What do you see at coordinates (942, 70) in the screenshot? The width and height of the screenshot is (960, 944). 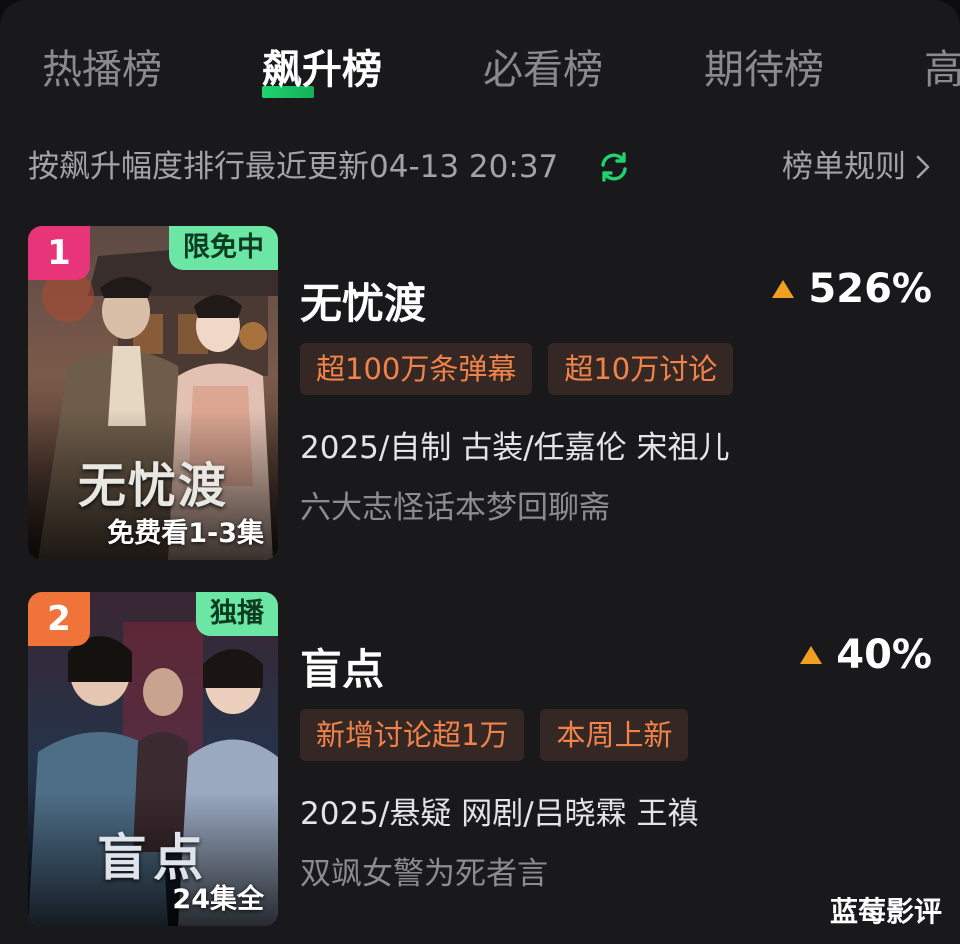 I see `tab-high: 高` at bounding box center [942, 70].